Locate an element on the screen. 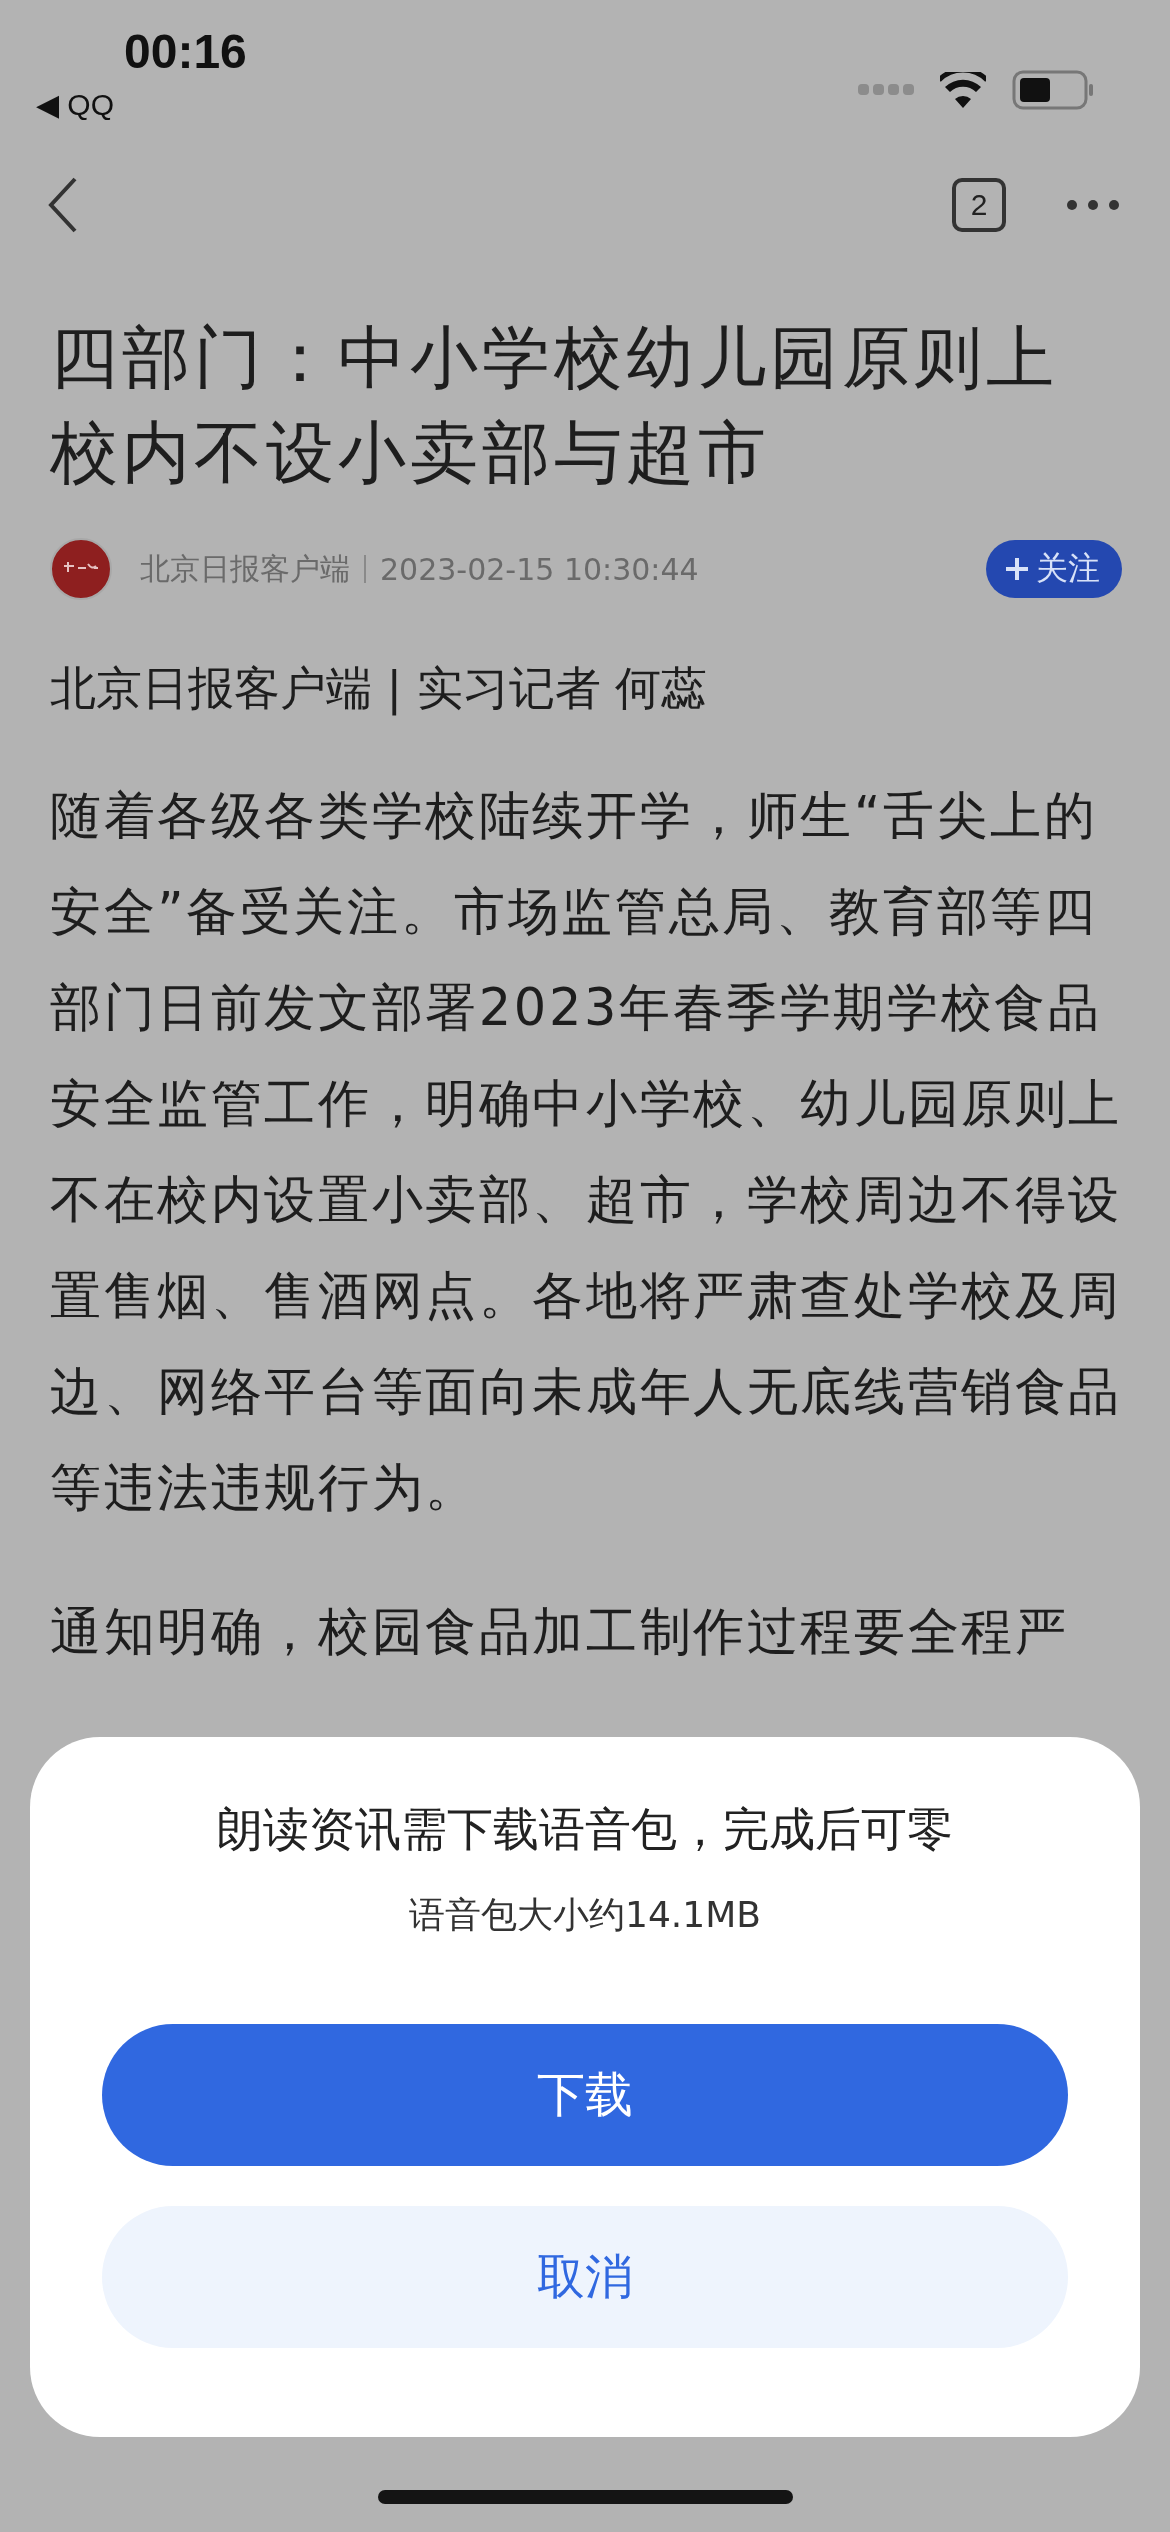 The image size is (1170, 2532). cancel-button: 取消 is located at coordinates (585, 2277).